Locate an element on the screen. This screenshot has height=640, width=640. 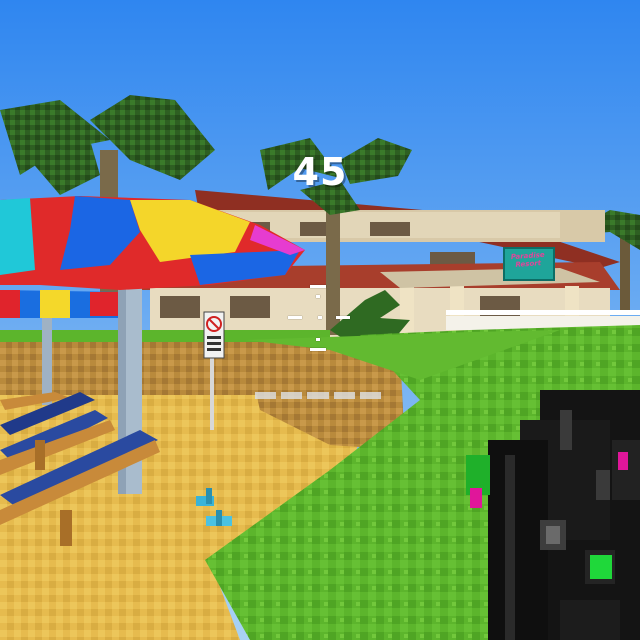
crosshair-bottom-inner is located at coordinates (318, 339).